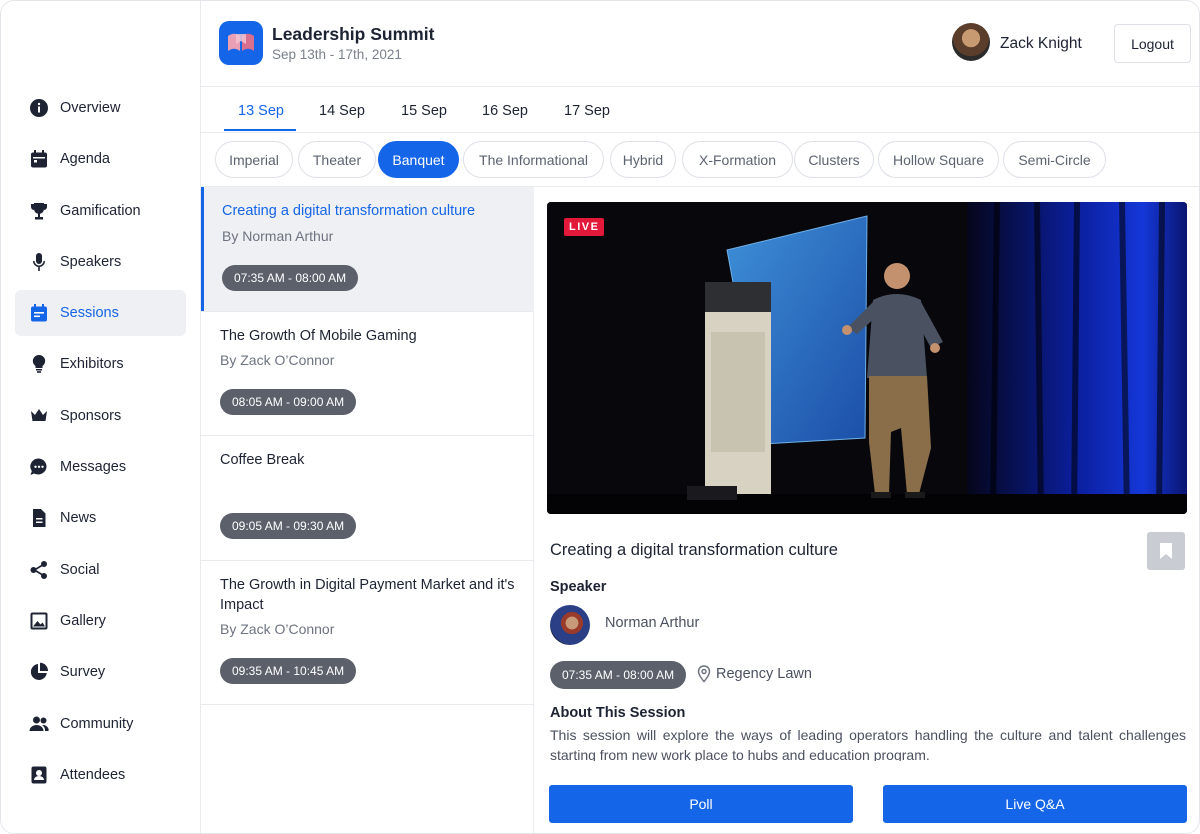 The width and height of the screenshot is (1200, 834). I want to click on sidebar-item-label: Survey, so click(83, 672).